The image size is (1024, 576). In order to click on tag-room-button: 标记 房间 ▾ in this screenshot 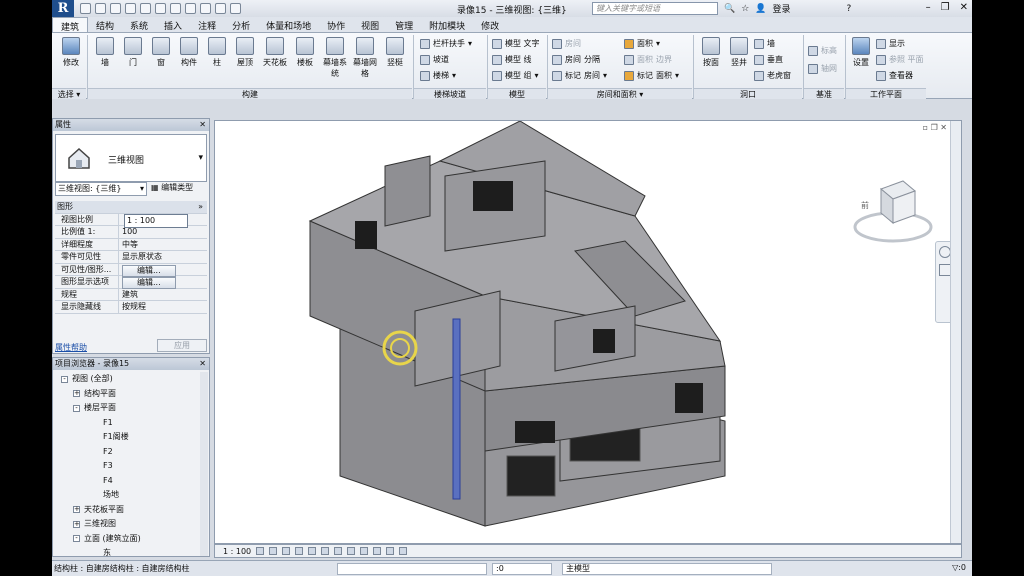, I will do `click(579, 75)`.